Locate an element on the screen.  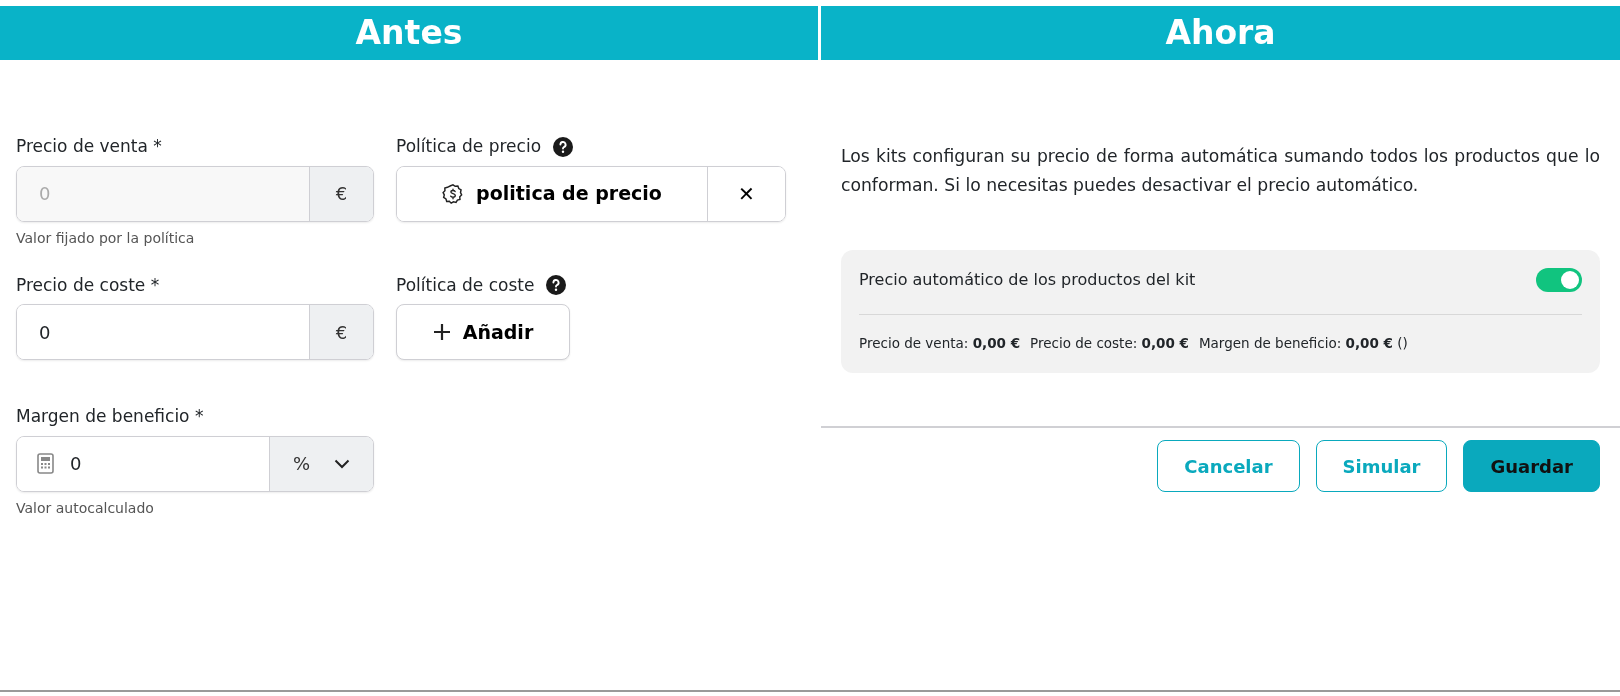
dollar-badge-icon is located at coordinates (453, 193).